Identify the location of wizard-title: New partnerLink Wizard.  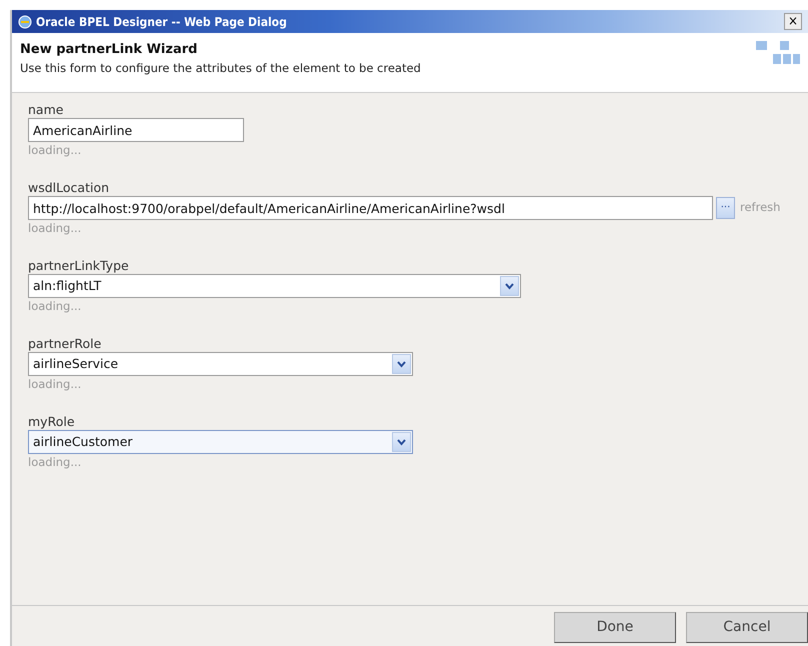
(109, 50).